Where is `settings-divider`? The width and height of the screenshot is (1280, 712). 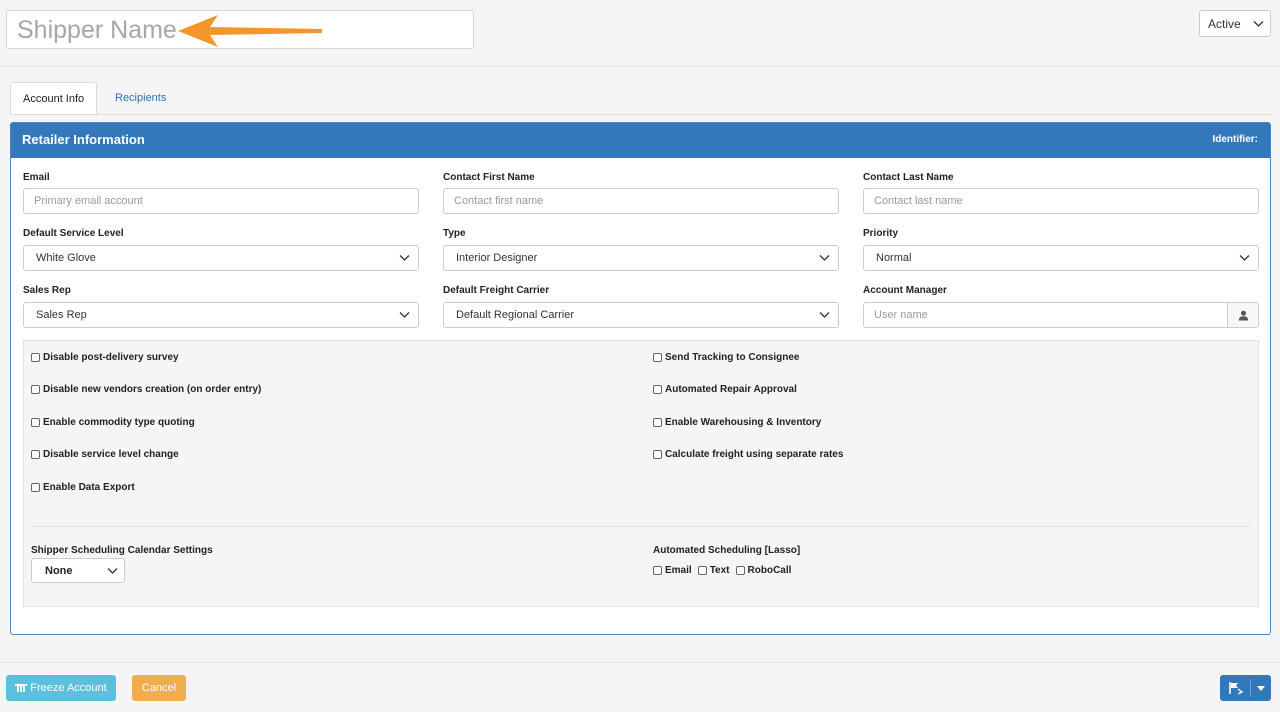 settings-divider is located at coordinates (641, 526).